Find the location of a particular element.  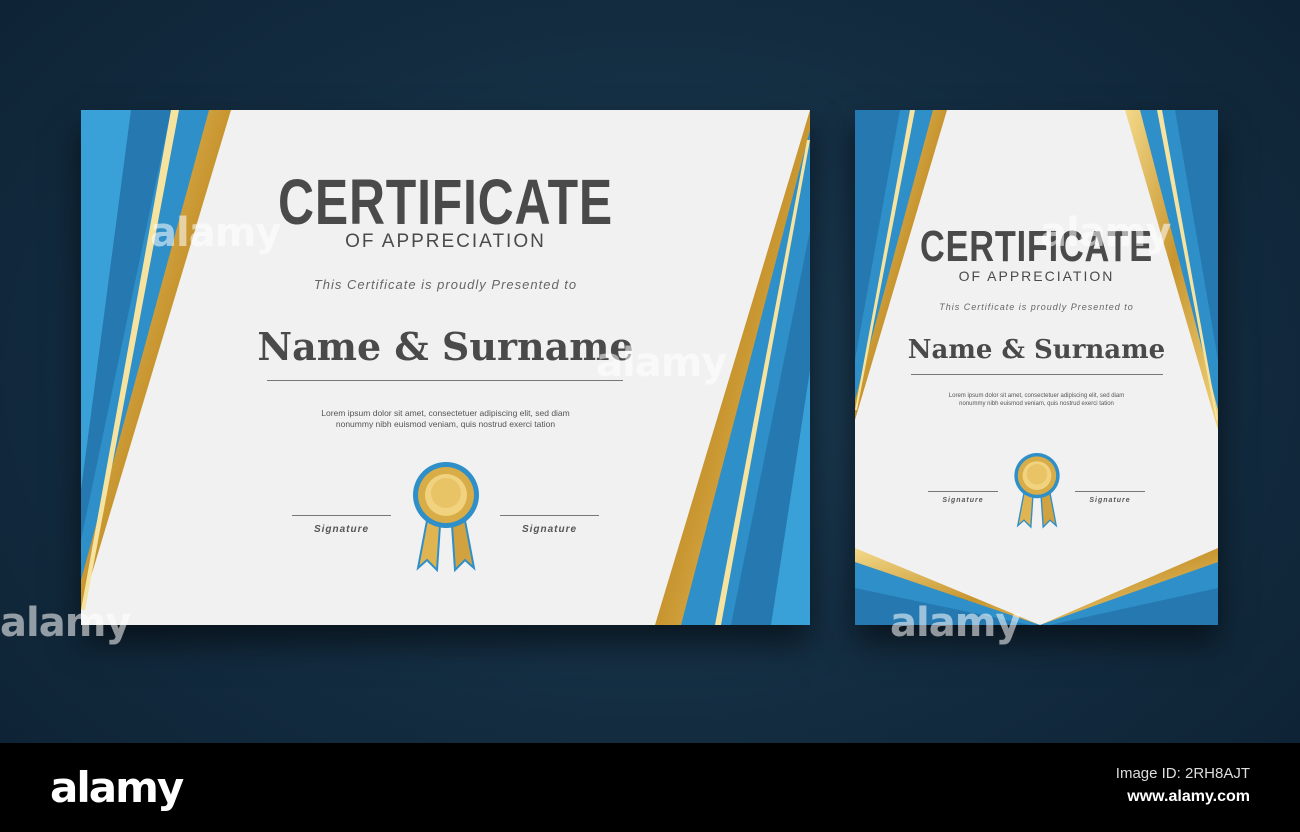

alamy-logo: alamy is located at coordinates (117, 787).